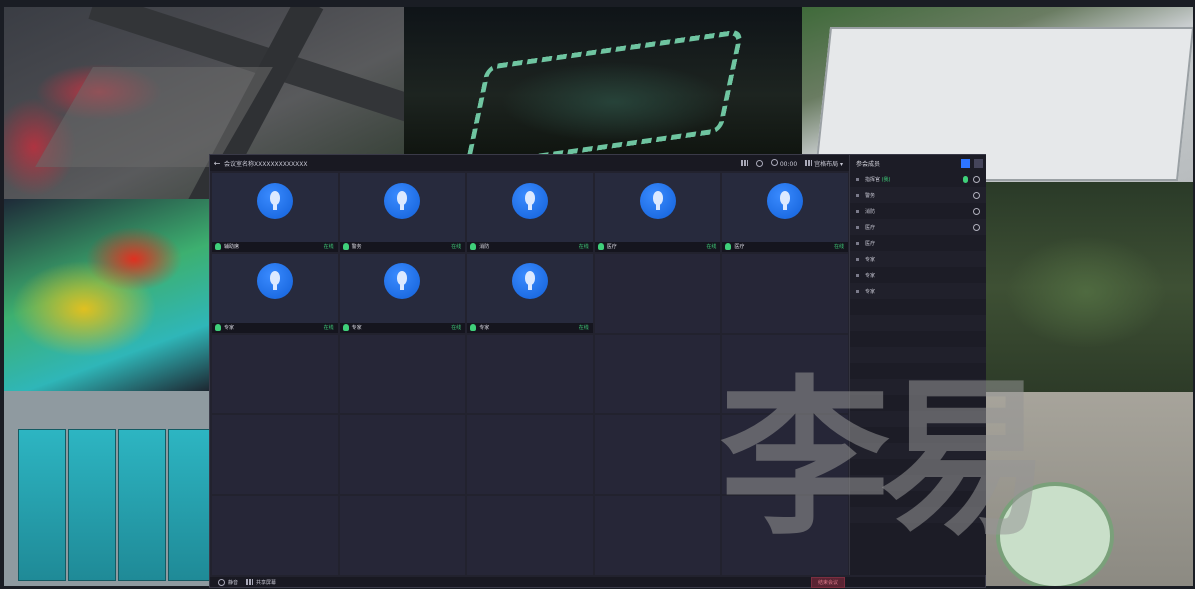 Image resolution: width=1195 pixels, height=589 pixels. Describe the element at coordinates (232, 247) in the screenshot. I see `tile-name: 辅助席` at that location.